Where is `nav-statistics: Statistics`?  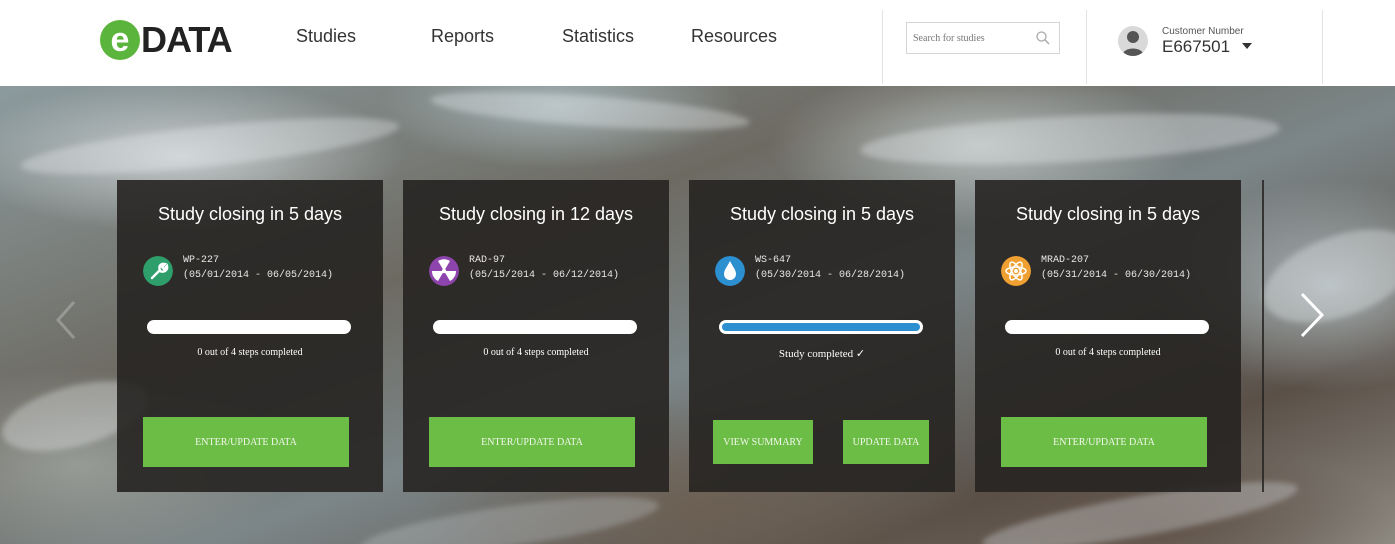 nav-statistics: Statistics is located at coordinates (598, 36).